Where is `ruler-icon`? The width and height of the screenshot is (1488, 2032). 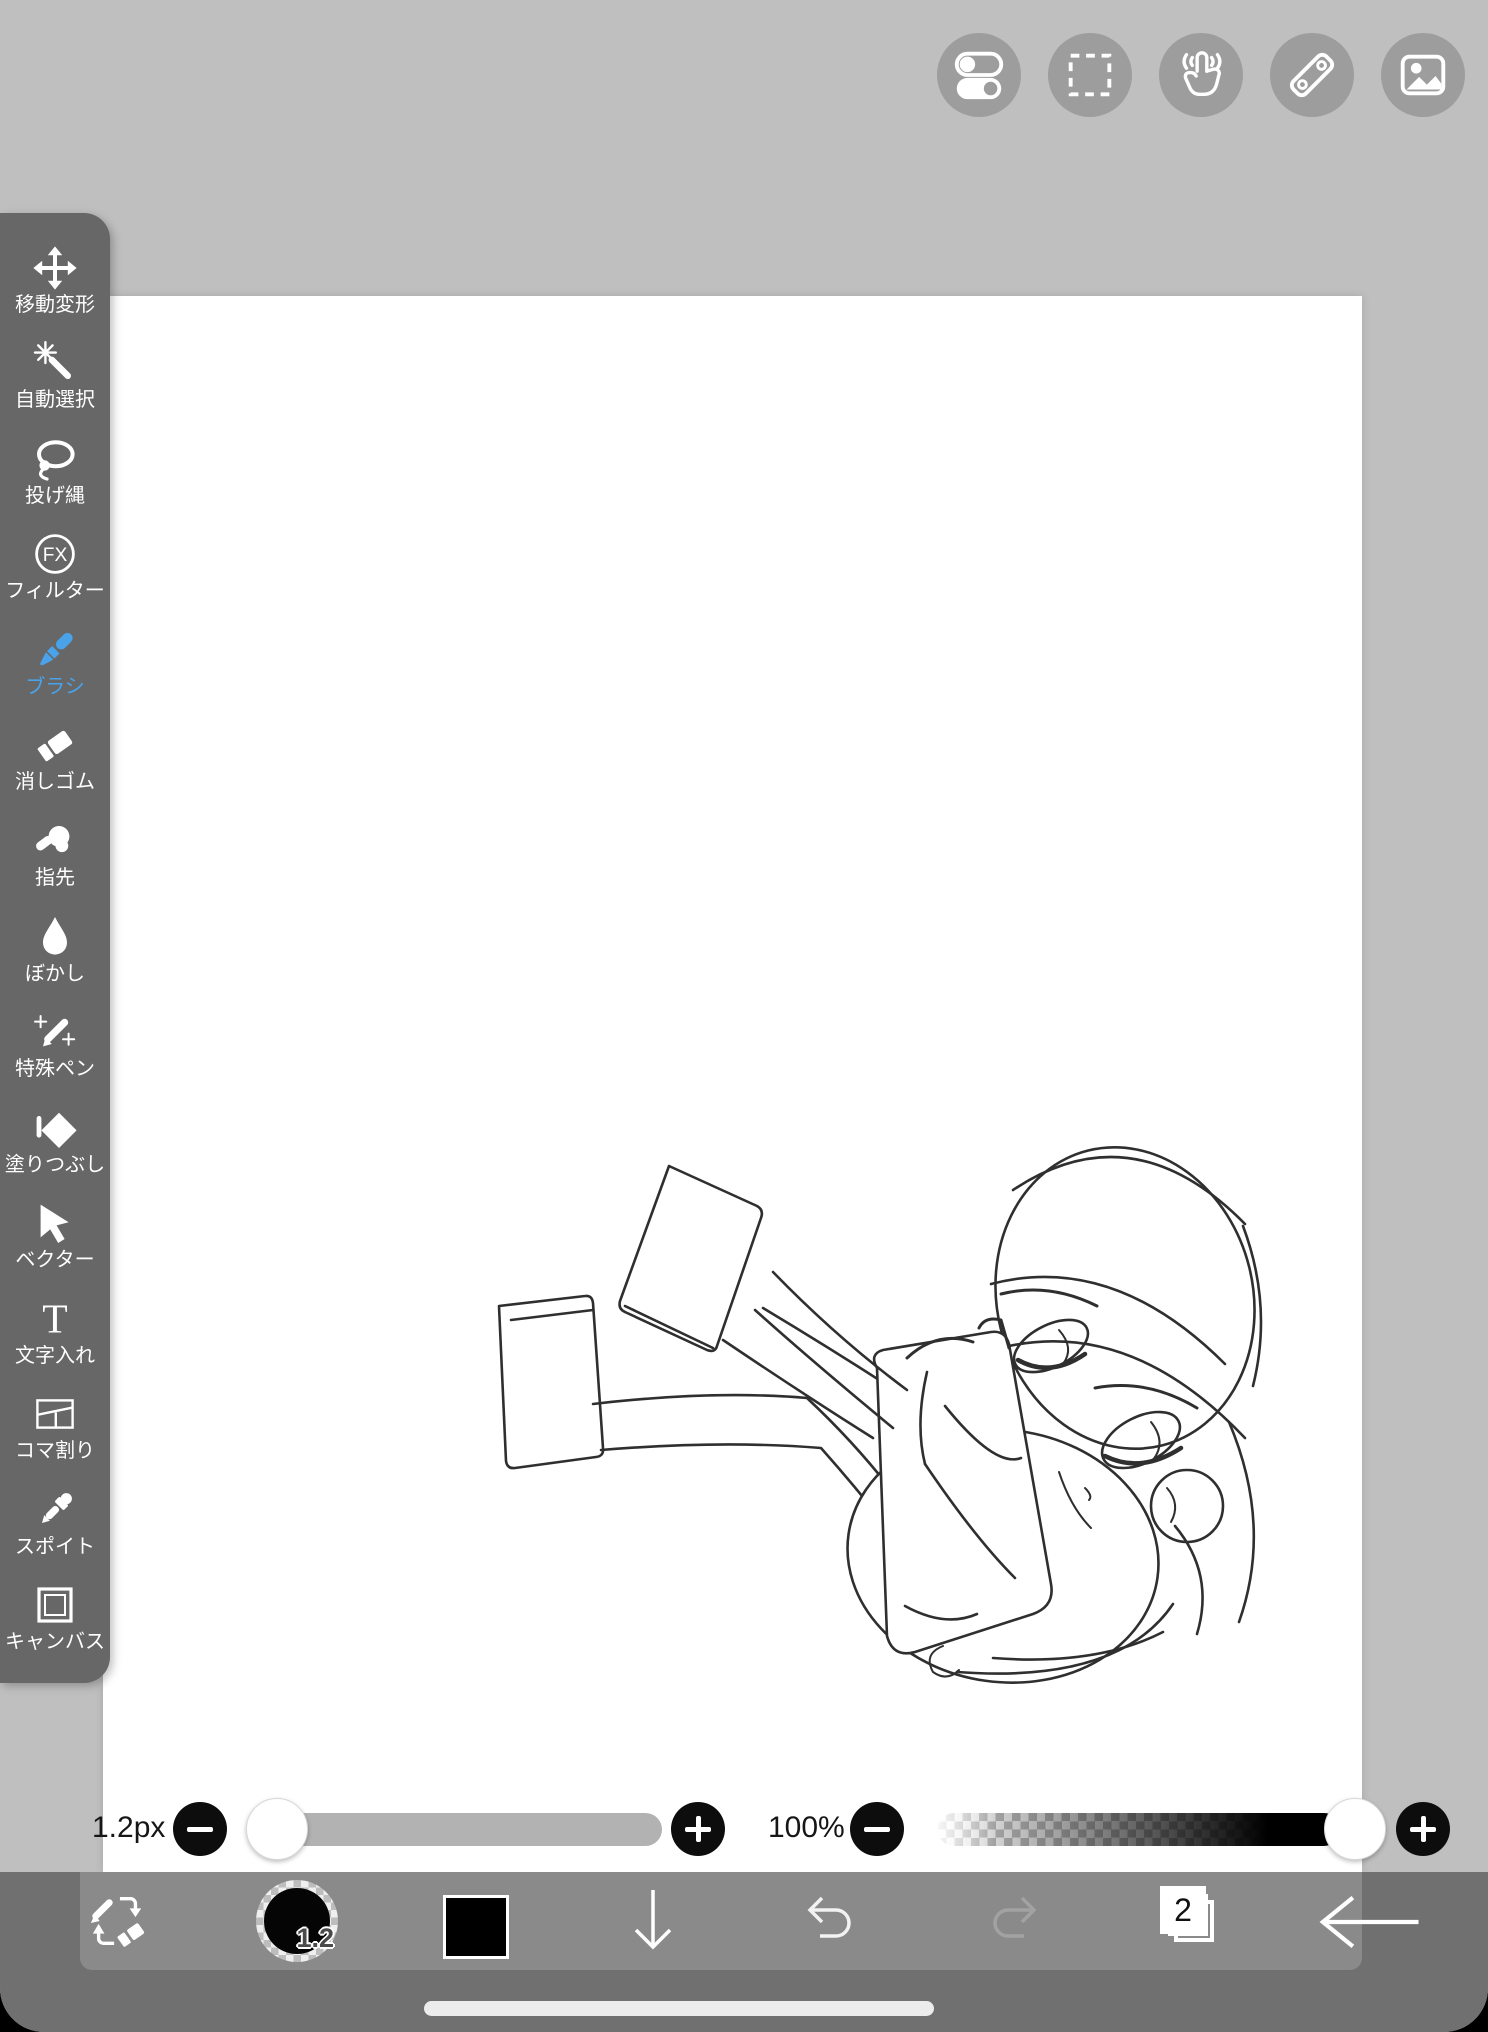 ruler-icon is located at coordinates (1312, 75).